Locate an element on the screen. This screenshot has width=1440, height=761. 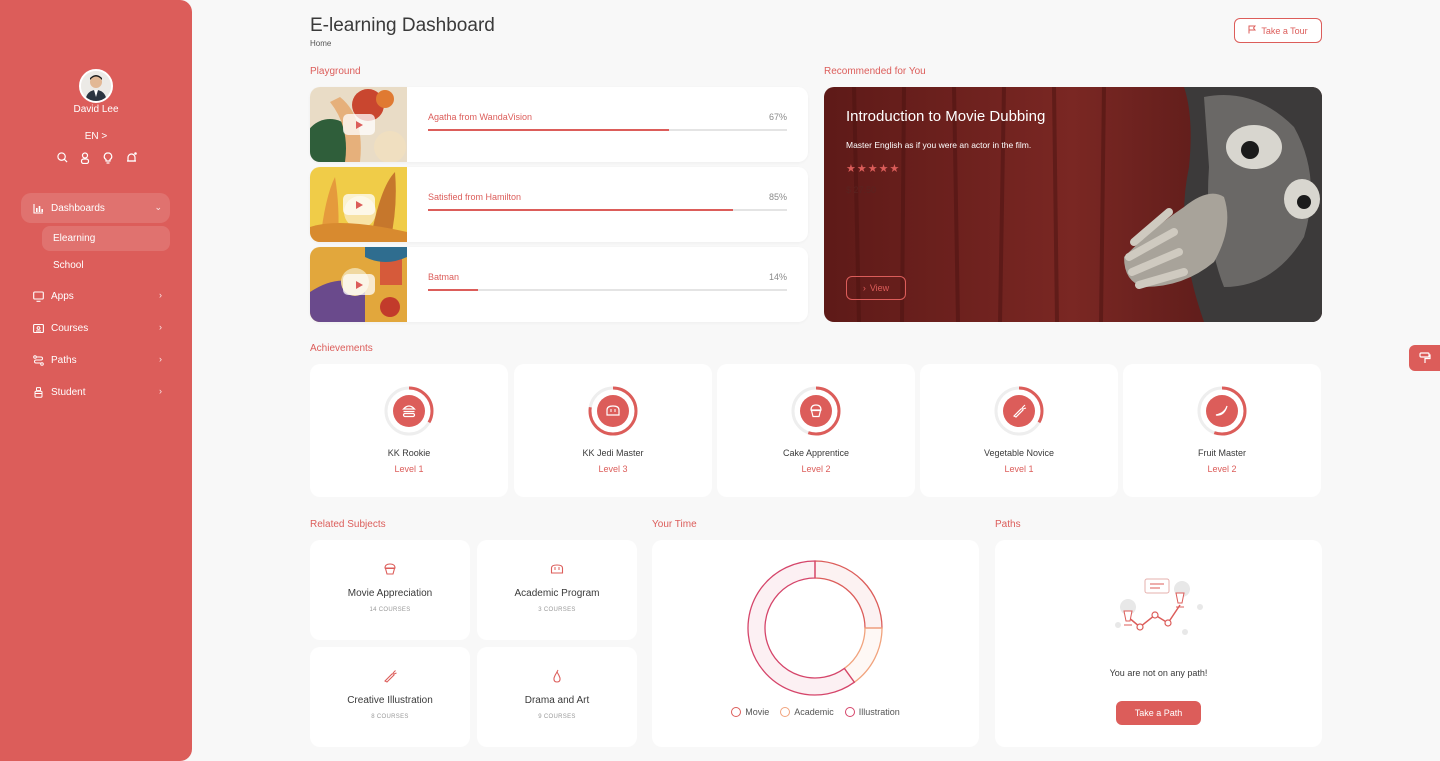
legend-item-academic: Academic is located at coordinates (807, 712).